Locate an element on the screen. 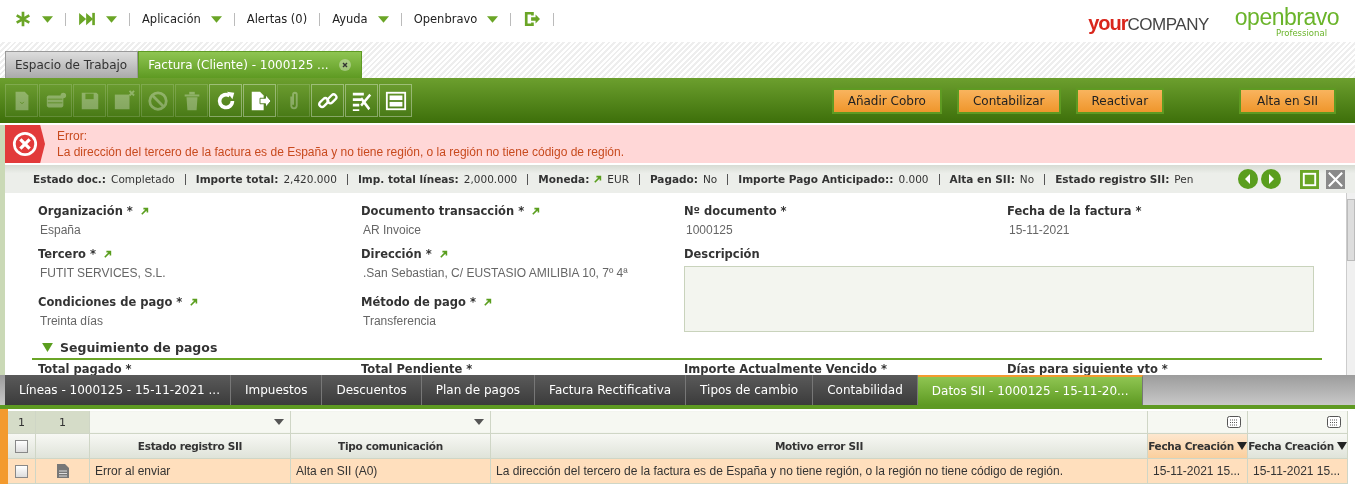 This screenshot has width=1355, height=486. child-tab: Plan de pagos is located at coordinates (478, 390).